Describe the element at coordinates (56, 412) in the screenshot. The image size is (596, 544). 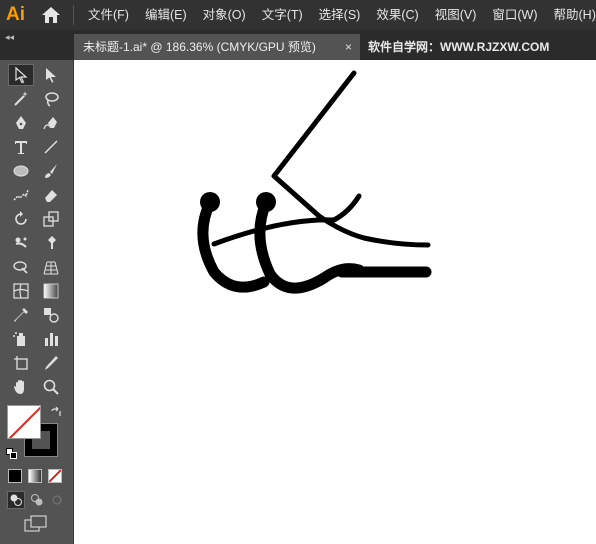
I see `swap-fill-stroke-icon` at that location.